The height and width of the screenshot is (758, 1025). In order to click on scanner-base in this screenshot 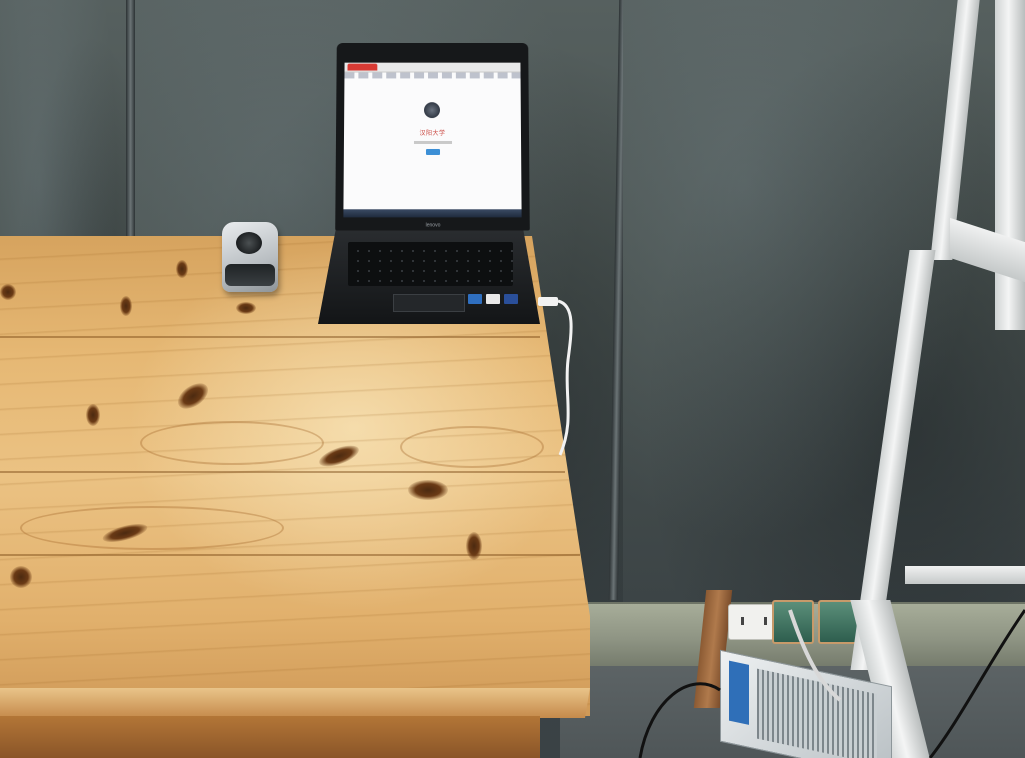, I will do `click(250, 275)`.